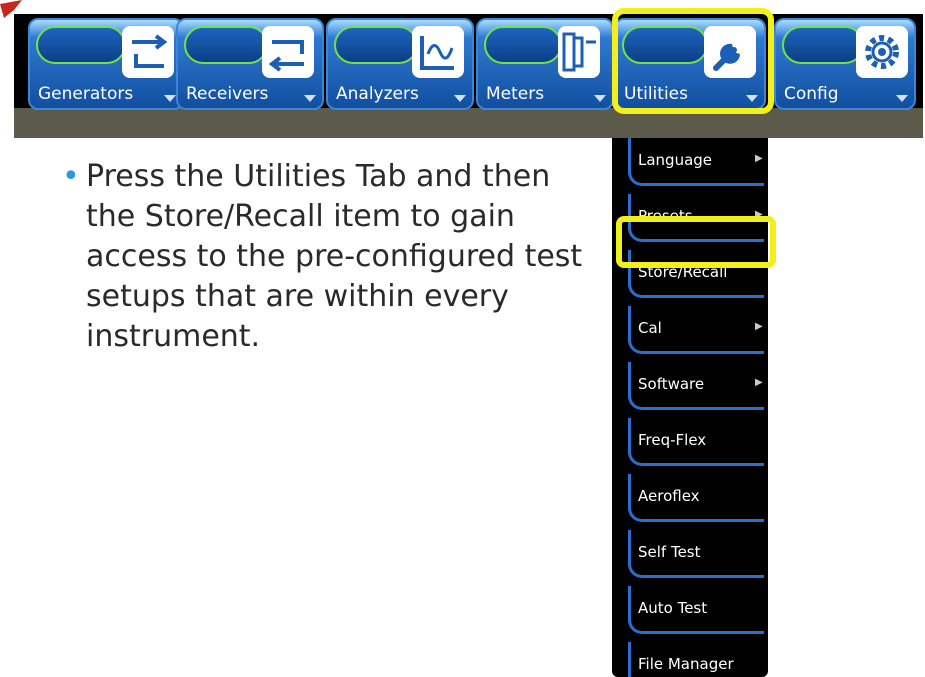 Image resolution: width=925 pixels, height=677 pixels. Describe the element at coordinates (671, 384) in the screenshot. I see `menu-item-label: Software` at that location.